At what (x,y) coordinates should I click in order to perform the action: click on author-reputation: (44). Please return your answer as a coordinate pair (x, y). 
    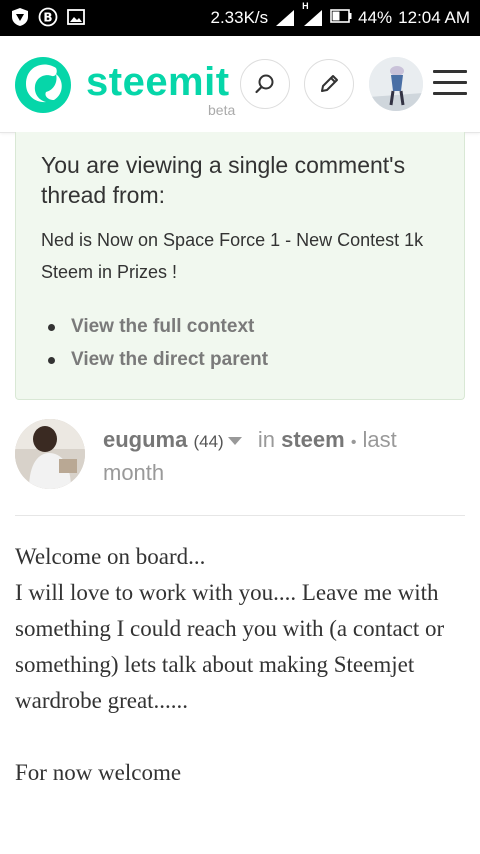
    Looking at the image, I should click on (208, 441).